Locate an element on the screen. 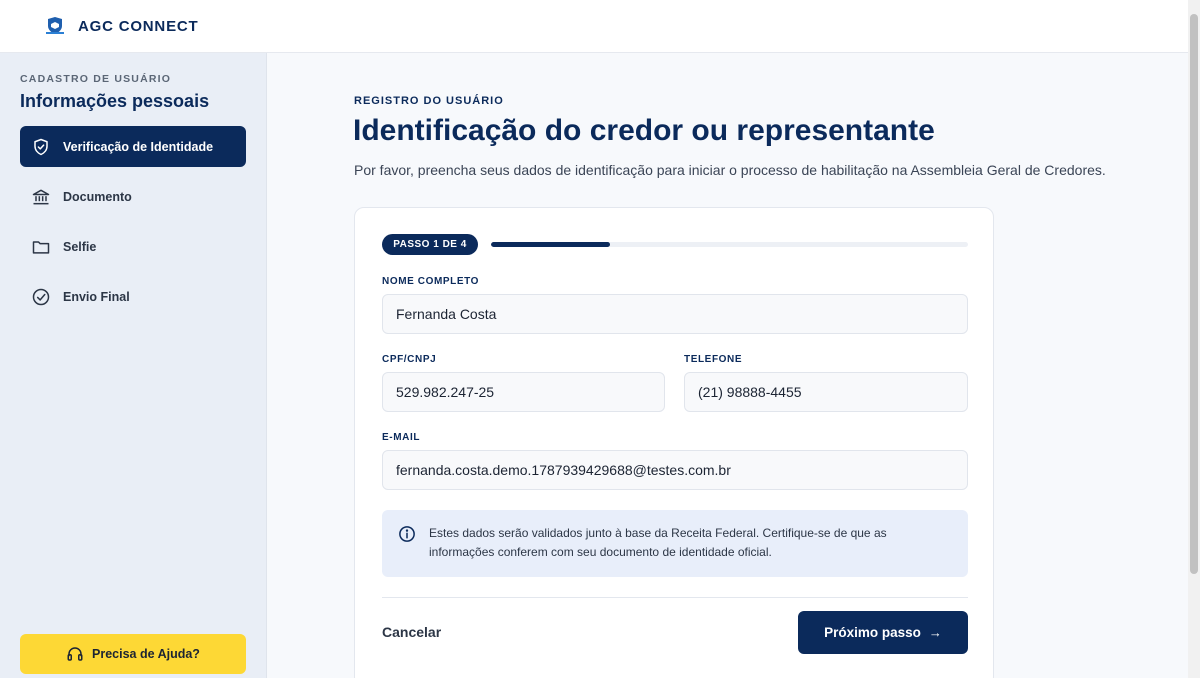  sidebar-item-label: Envio Final is located at coordinates (96, 296).